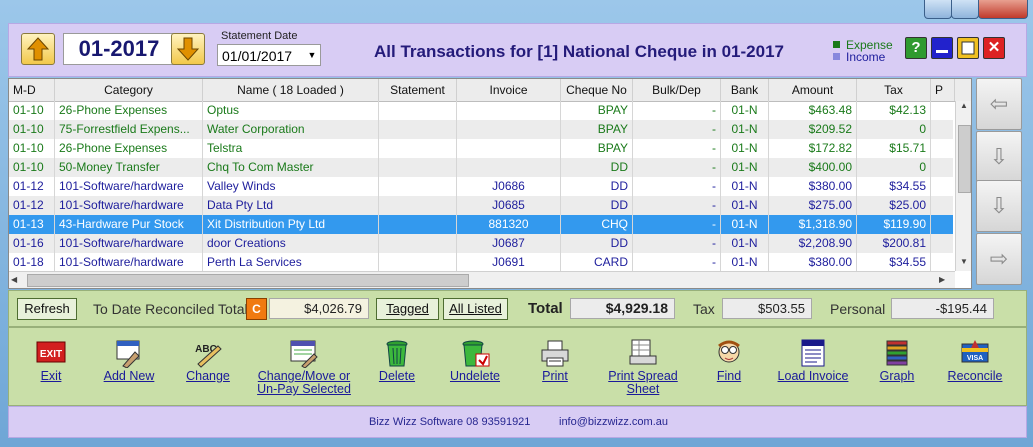  Describe the element at coordinates (516, 10) in the screenshot. I see `window-titlebar` at that location.